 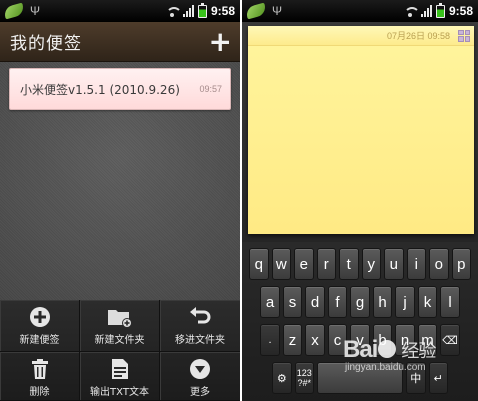 What do you see at coordinates (292, 340) in the screenshot?
I see `key: z` at bounding box center [292, 340].